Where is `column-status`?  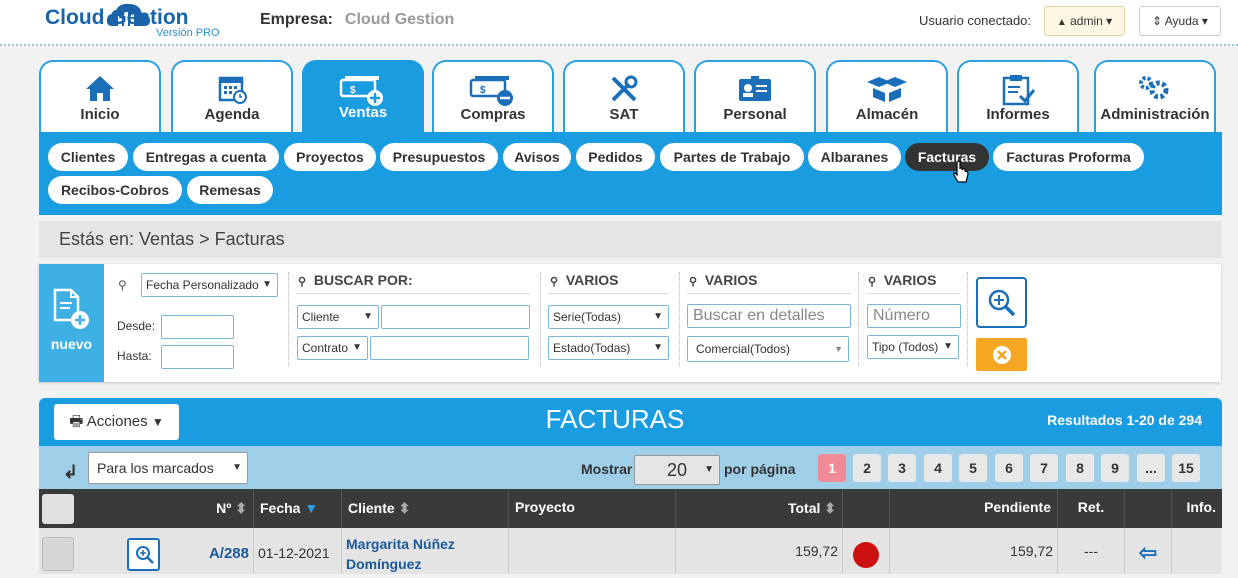
column-status is located at coordinates (866, 508).